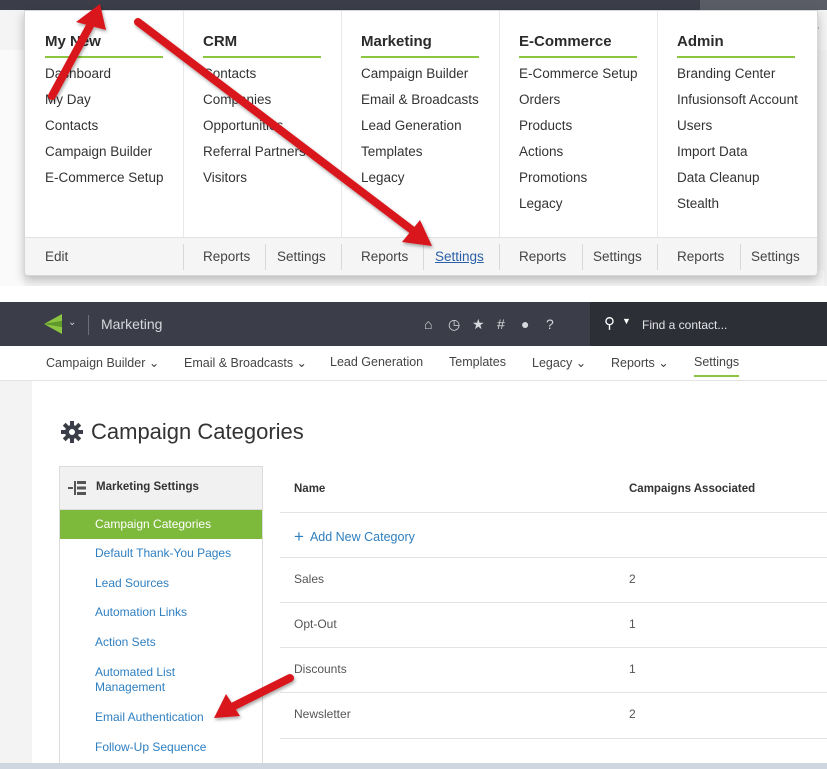 This screenshot has height=769, width=827. I want to click on navbar-divider, so click(88, 325).